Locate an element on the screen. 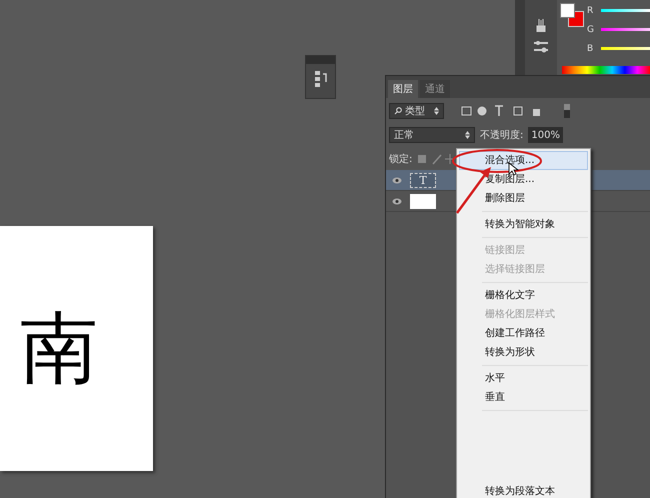  blend-mode-value: 正常 is located at coordinates (404, 135).